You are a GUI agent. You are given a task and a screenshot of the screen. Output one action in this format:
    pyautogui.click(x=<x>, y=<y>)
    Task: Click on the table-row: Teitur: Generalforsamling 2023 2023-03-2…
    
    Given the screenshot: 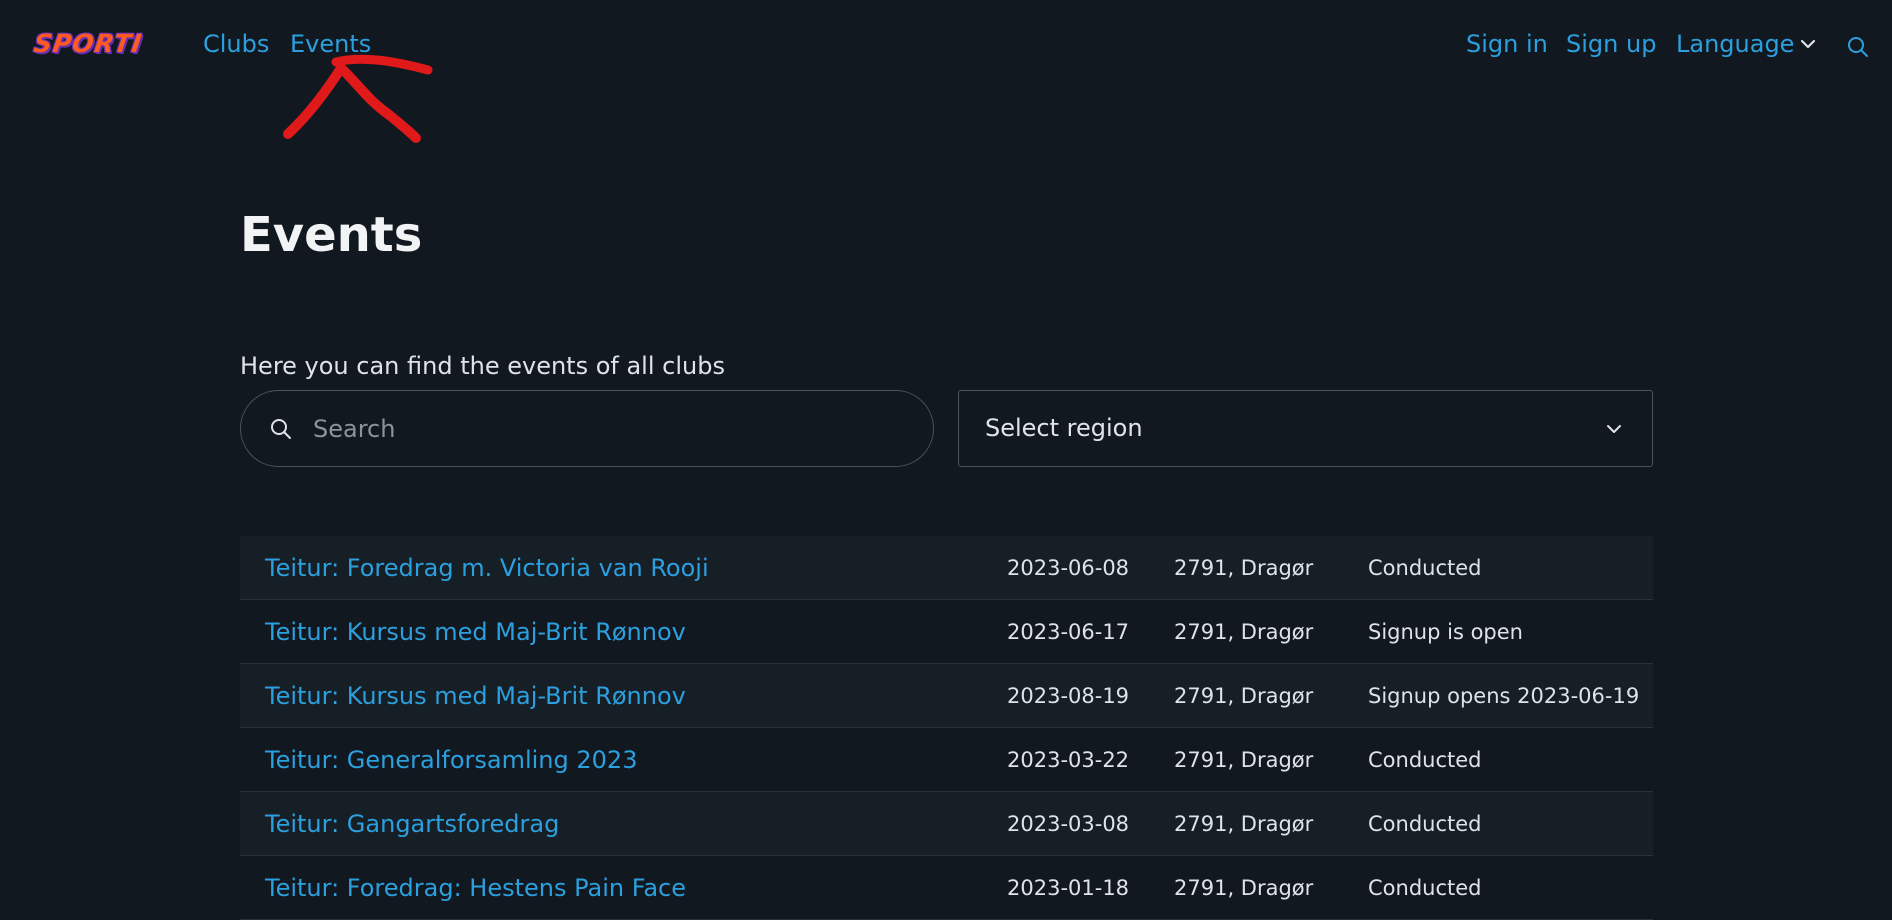 What is the action you would take?
    pyautogui.click(x=946, y=760)
    